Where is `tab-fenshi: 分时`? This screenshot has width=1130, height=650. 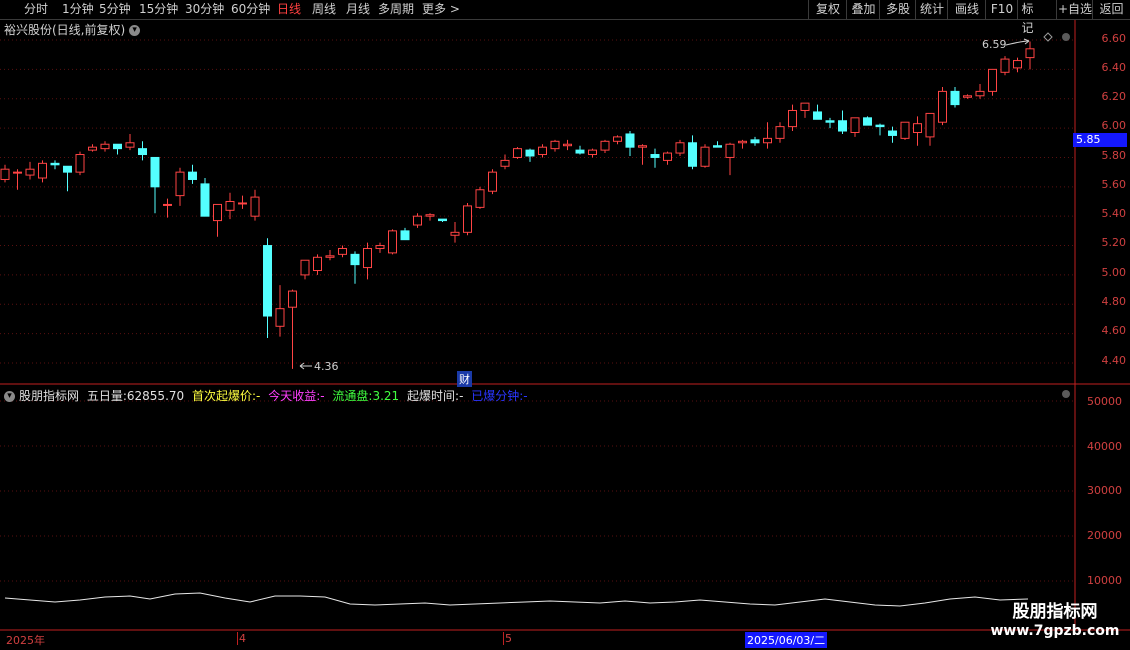
tab-fenshi: 分时 is located at coordinates (36, 9).